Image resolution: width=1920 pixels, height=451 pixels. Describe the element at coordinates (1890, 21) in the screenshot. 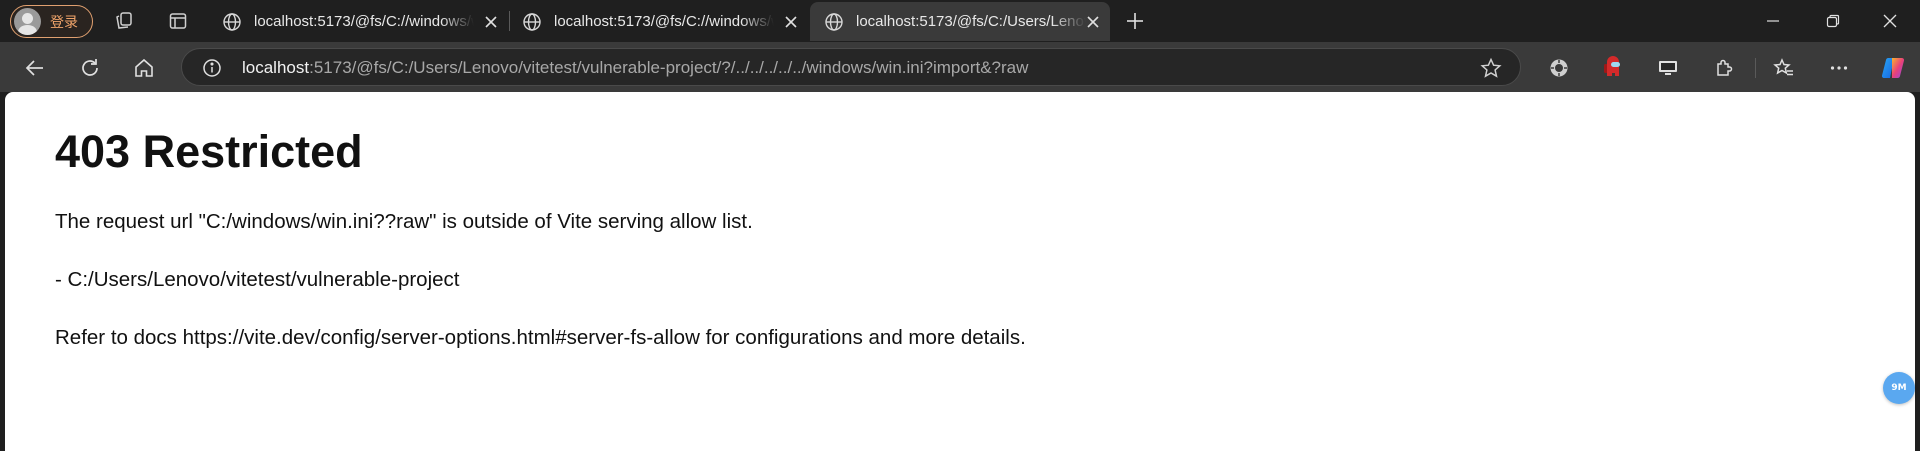

I see `window-close-icon` at that location.